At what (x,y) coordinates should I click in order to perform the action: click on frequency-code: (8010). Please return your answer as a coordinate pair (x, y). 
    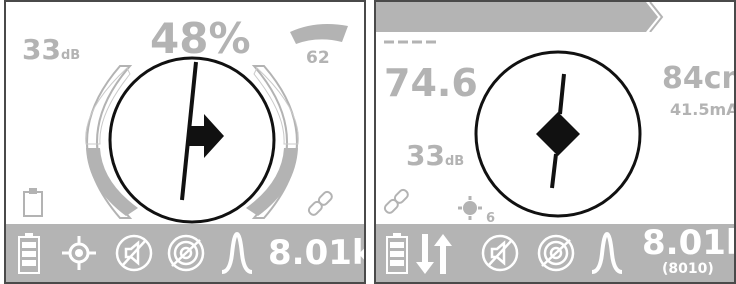
    Looking at the image, I should click on (688, 269).